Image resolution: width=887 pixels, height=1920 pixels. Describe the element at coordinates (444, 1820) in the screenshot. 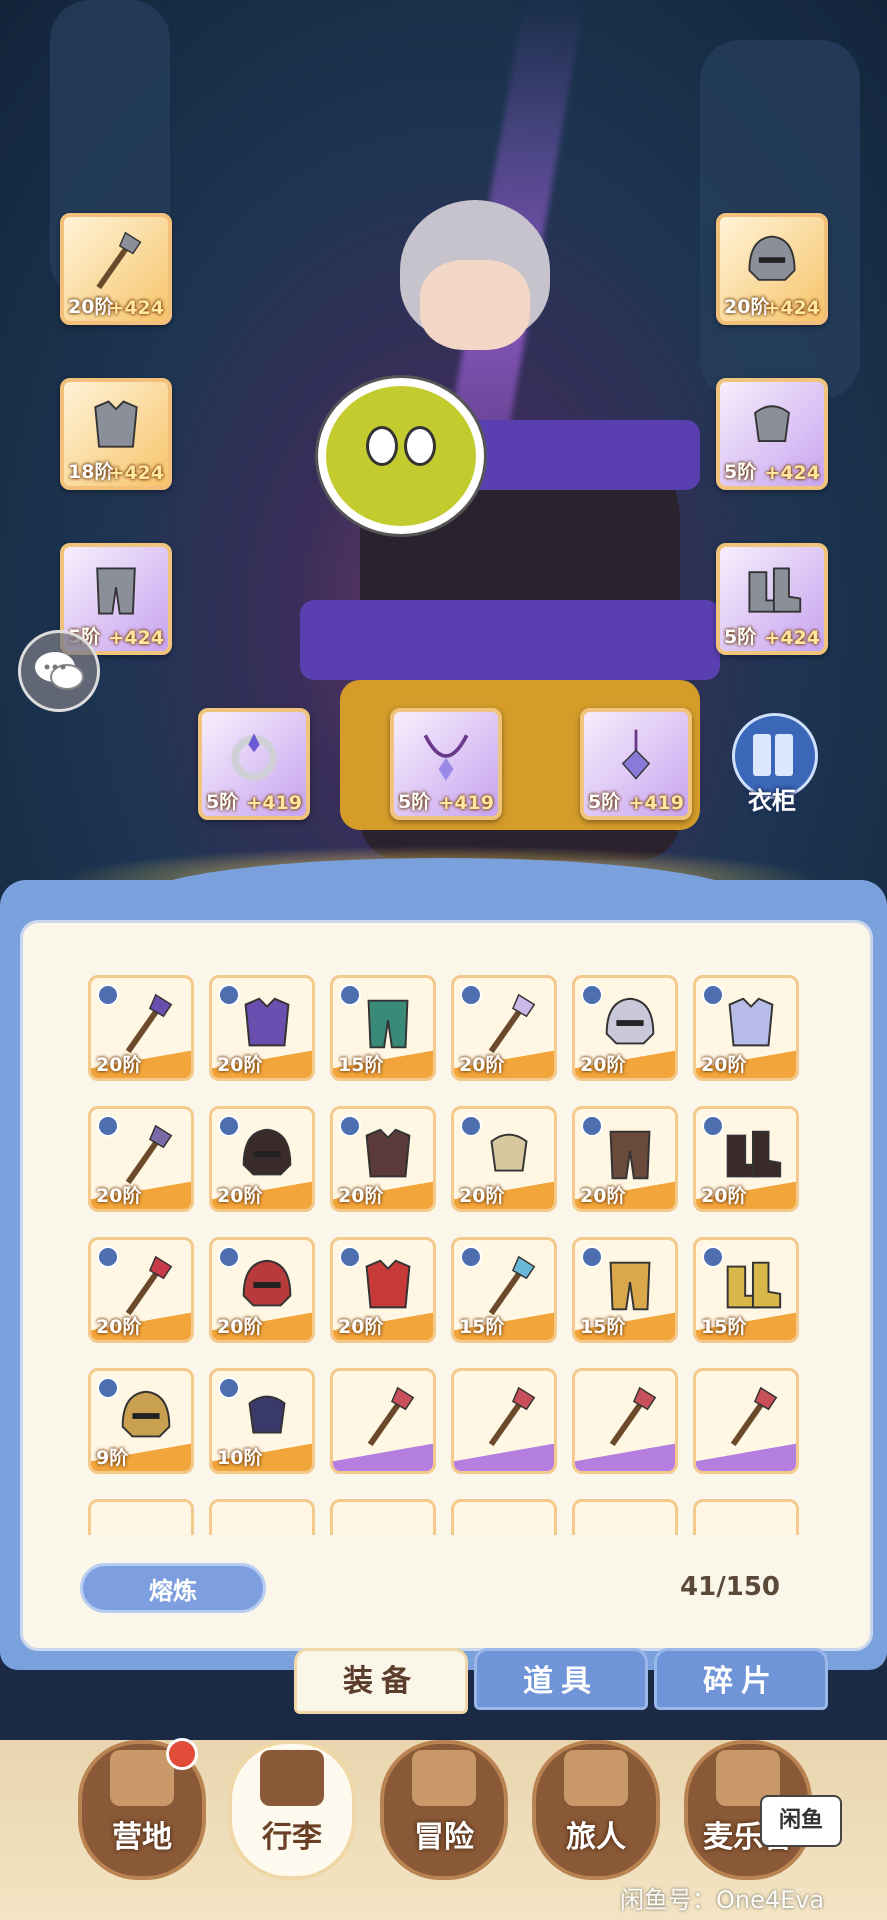

I see `nav-crossed-swords: 冒险` at that location.